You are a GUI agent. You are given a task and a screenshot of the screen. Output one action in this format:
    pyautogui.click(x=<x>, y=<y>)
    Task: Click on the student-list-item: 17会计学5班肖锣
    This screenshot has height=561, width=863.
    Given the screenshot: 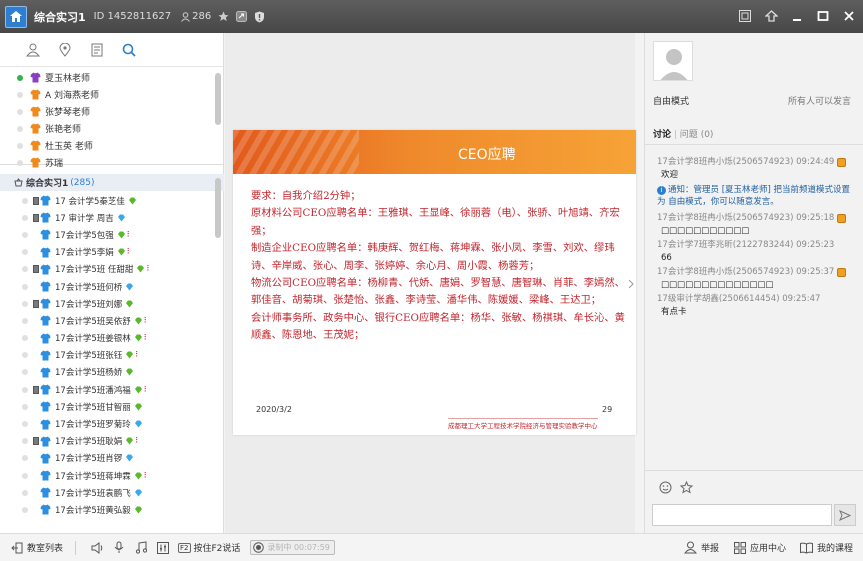 What is the action you would take?
    pyautogui.click(x=112, y=458)
    